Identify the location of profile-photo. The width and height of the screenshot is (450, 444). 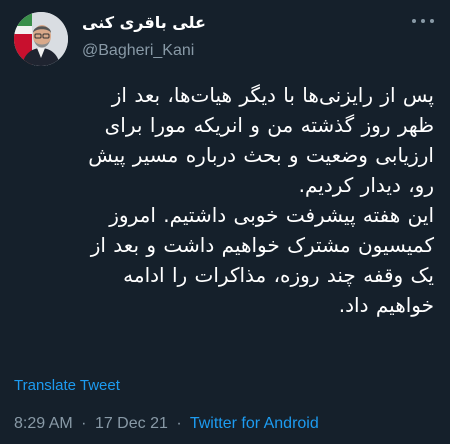
(41, 39).